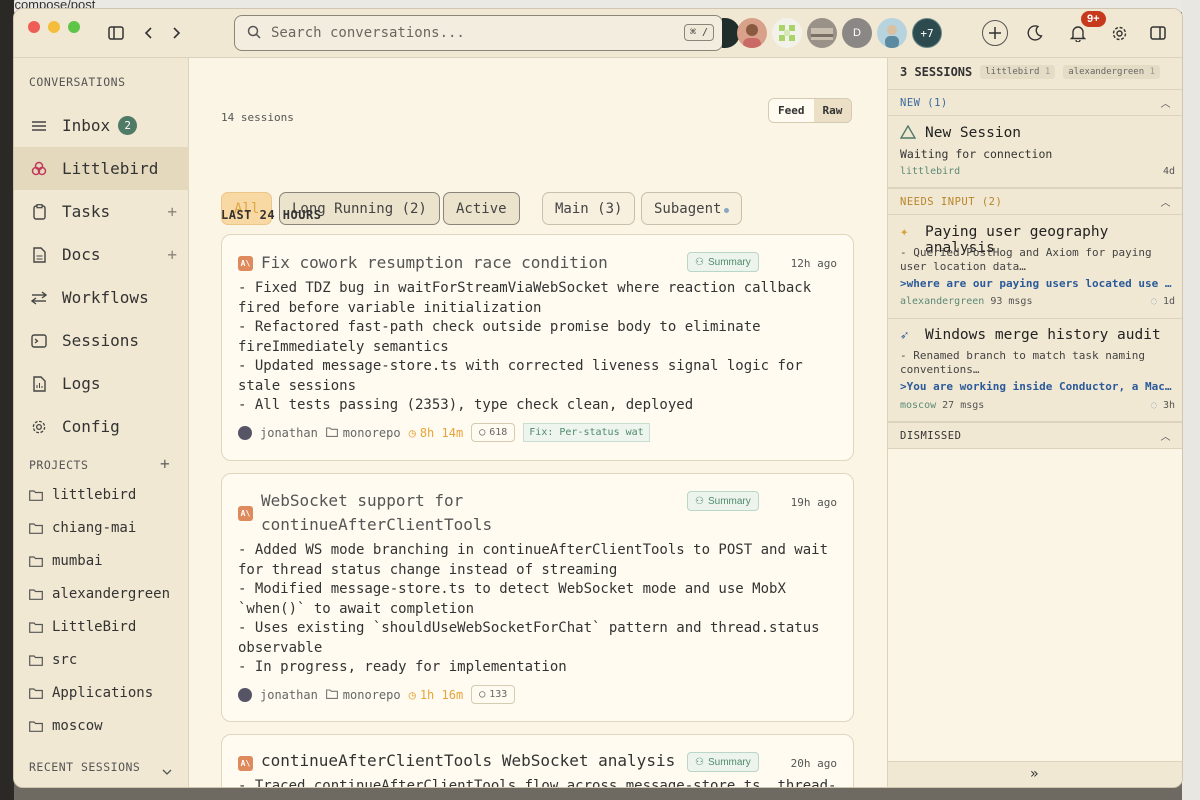 Image resolution: width=1200 pixels, height=800 pixels. I want to click on project-item: Applications, so click(91, 693).